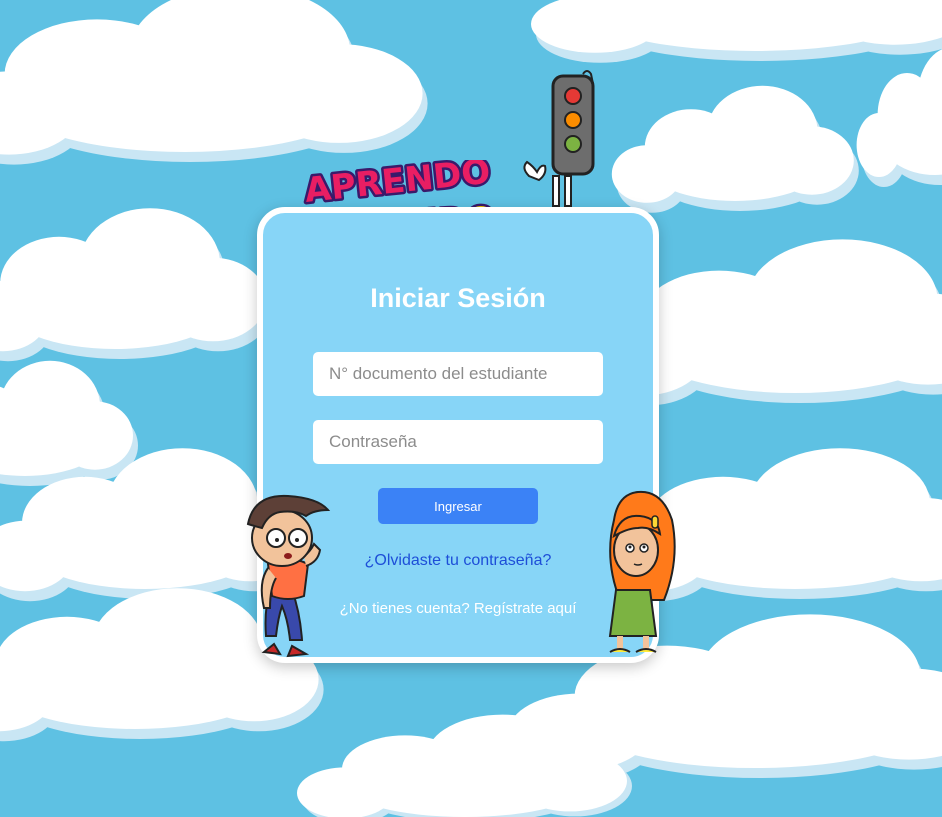 The height and width of the screenshot is (817, 942). What do you see at coordinates (642, 571) in the screenshot?
I see `girl-character-icon` at bounding box center [642, 571].